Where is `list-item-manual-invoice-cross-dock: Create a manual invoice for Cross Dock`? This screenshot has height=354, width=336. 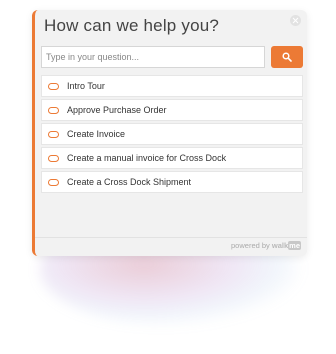
list-item-manual-invoice-cross-dock: Create a manual invoice for Cross Dock is located at coordinates (172, 158).